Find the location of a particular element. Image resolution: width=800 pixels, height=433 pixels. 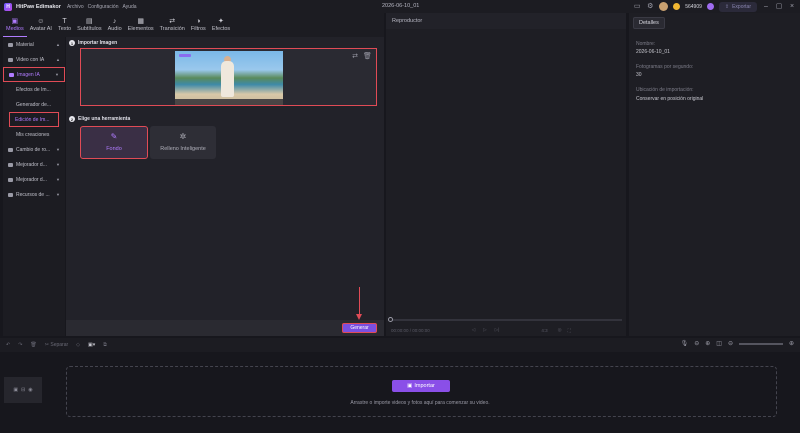

export-button: ⇪ Exportar is located at coordinates (737, 6).